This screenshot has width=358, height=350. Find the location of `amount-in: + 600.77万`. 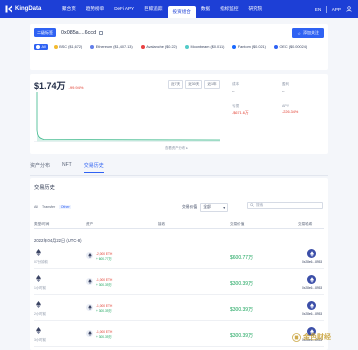

amount-in: + 600.77万 is located at coordinates (104, 259).